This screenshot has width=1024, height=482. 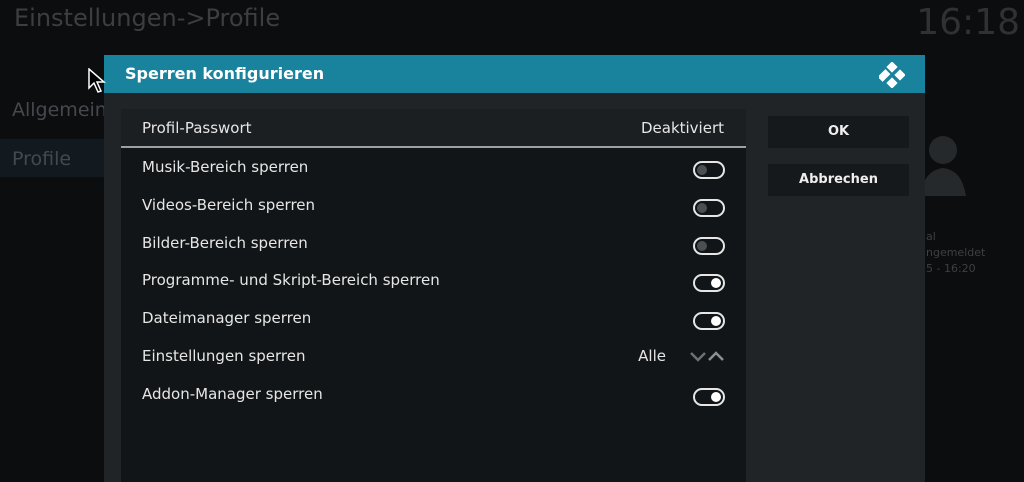 I want to click on avatar-icon, so click(x=943, y=166).